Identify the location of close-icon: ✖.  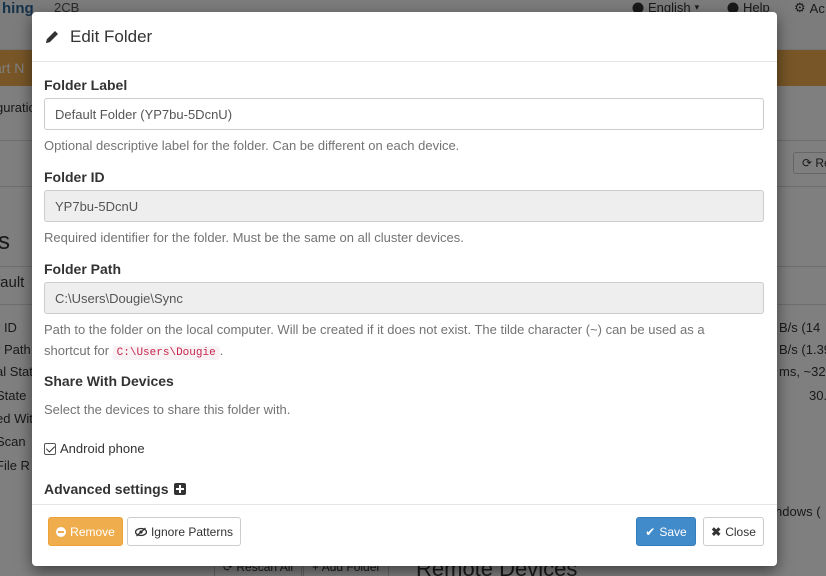
(716, 531).